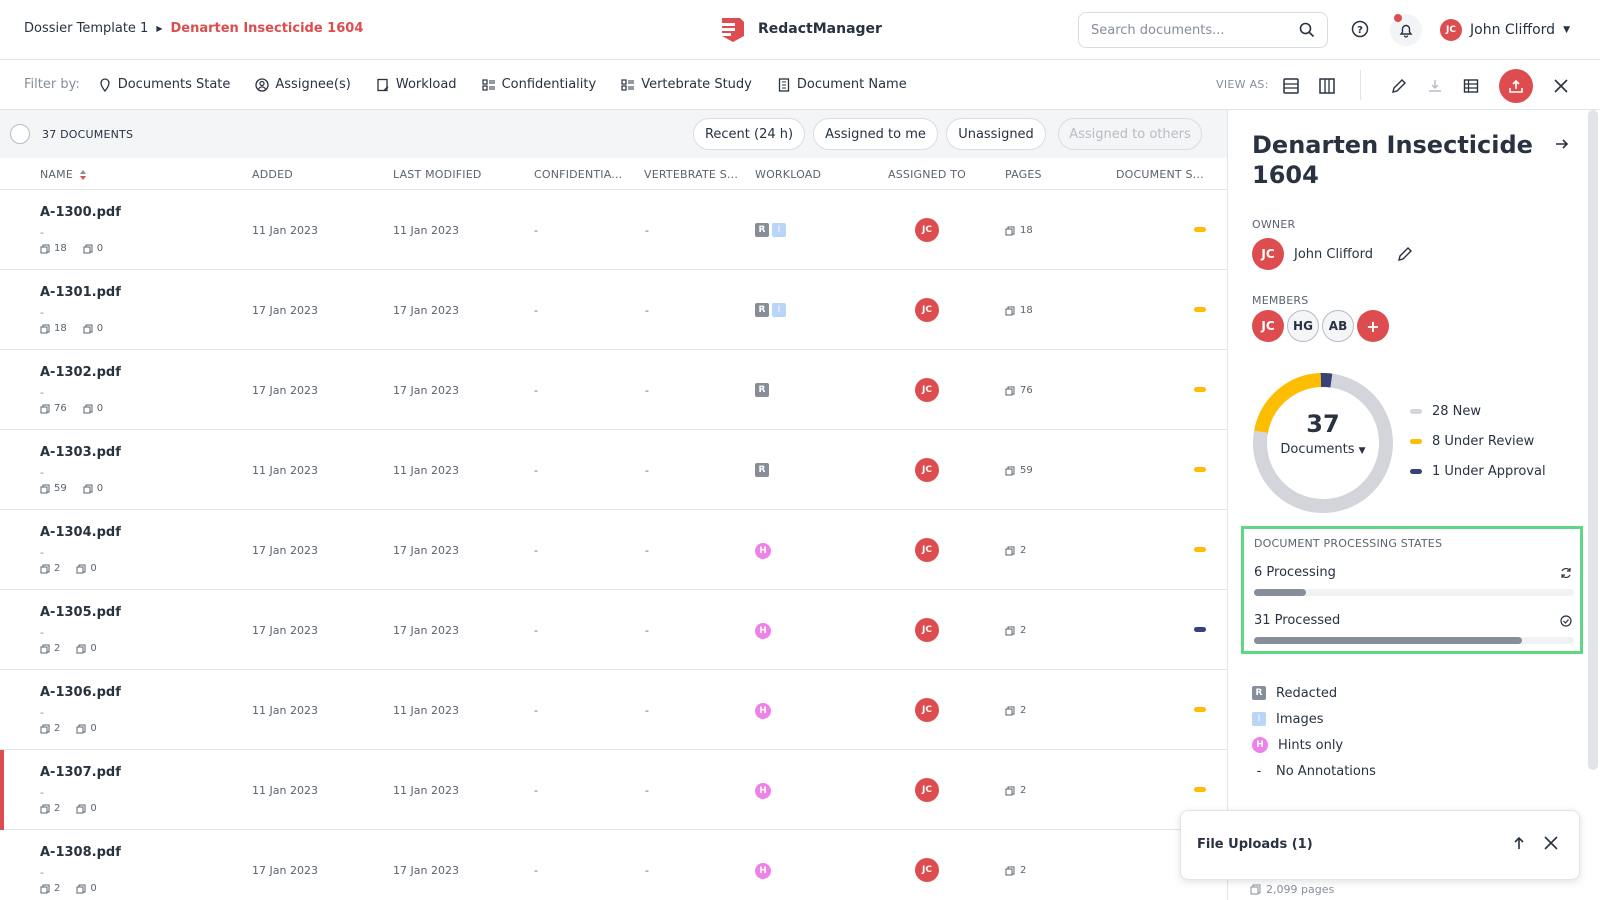 This screenshot has width=1600, height=900. I want to click on filter-document-name: Document Name, so click(842, 84).